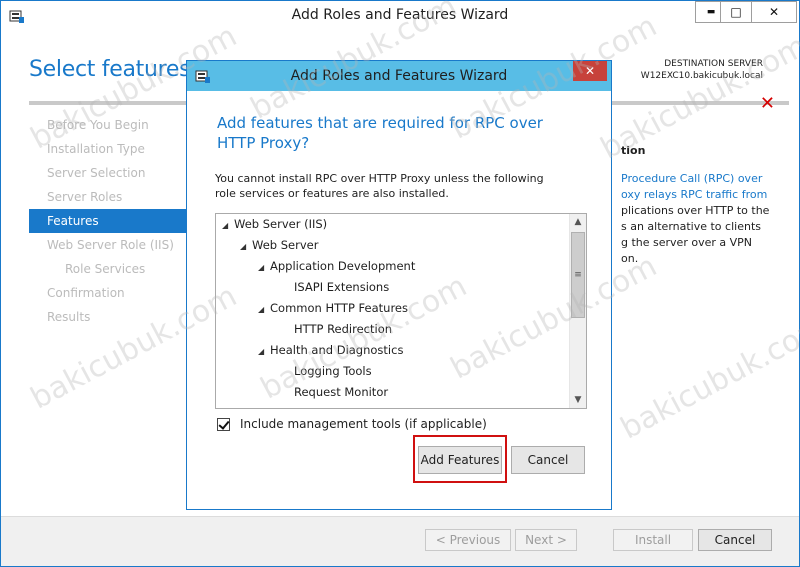 The image size is (800, 567). I want to click on nav-item-results: Results, so click(109, 317).